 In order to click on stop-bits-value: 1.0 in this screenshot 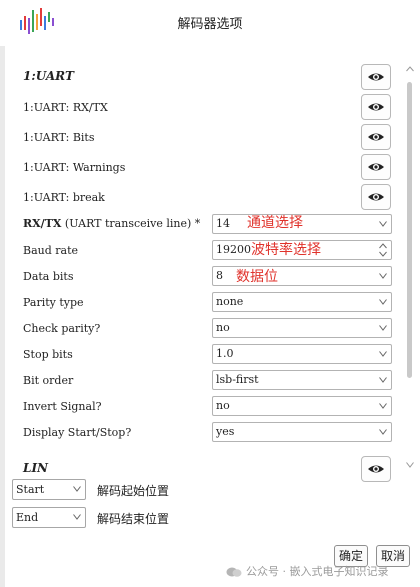, I will do `click(225, 353)`.